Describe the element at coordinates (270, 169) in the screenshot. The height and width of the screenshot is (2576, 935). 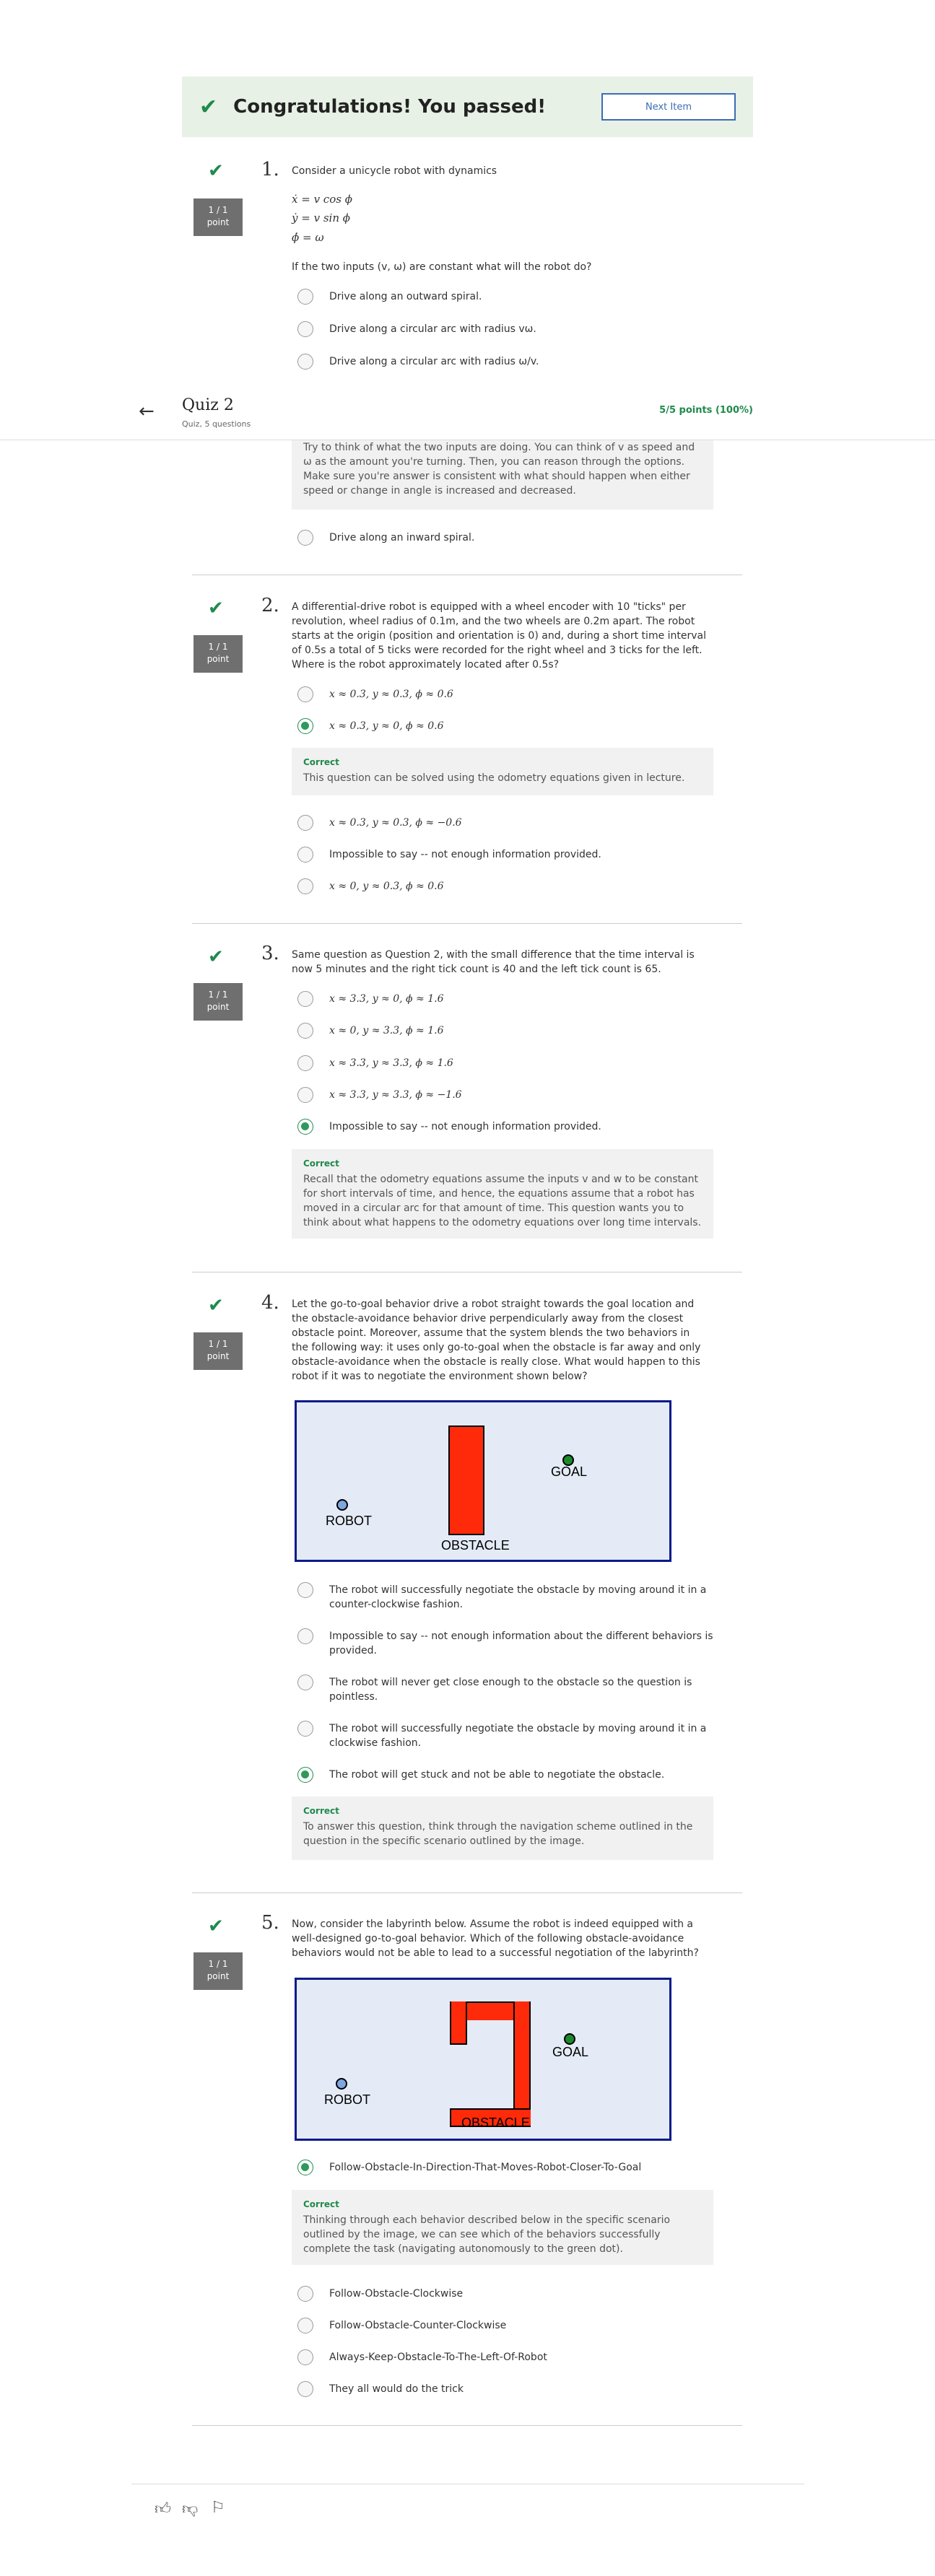
I see `question-number: 1.` at that location.